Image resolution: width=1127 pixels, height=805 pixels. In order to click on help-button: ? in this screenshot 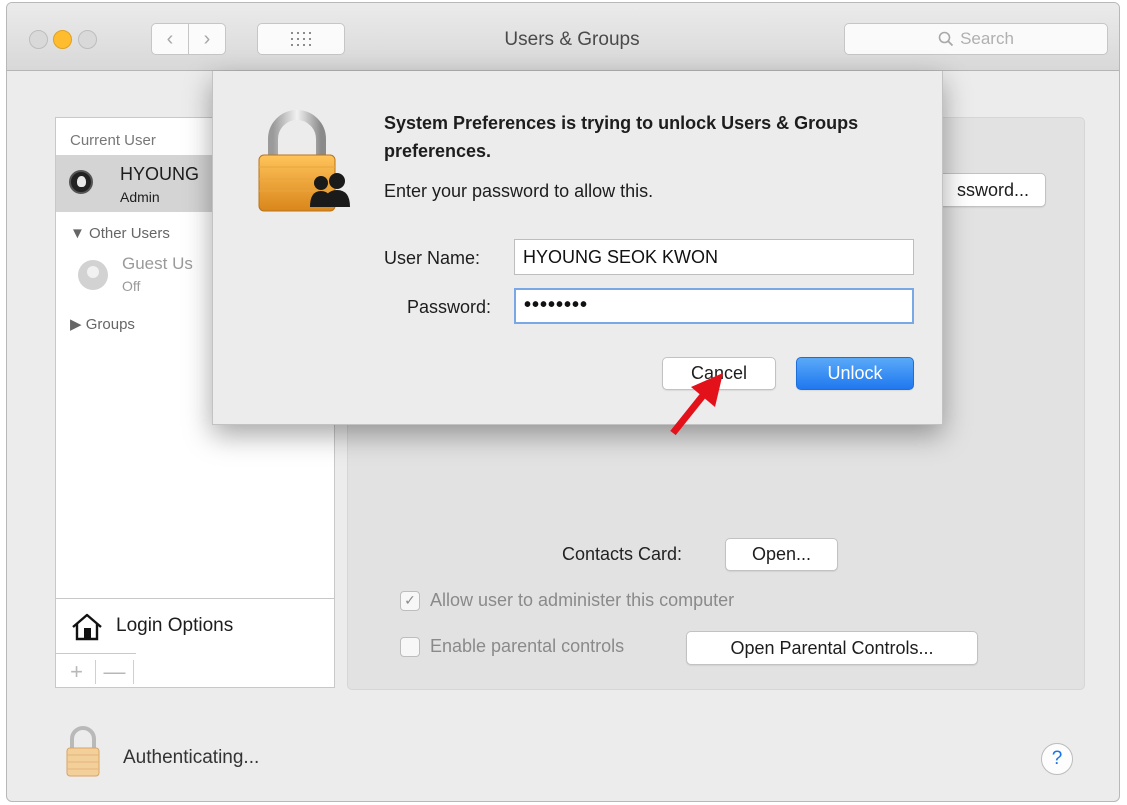, I will do `click(1057, 759)`.